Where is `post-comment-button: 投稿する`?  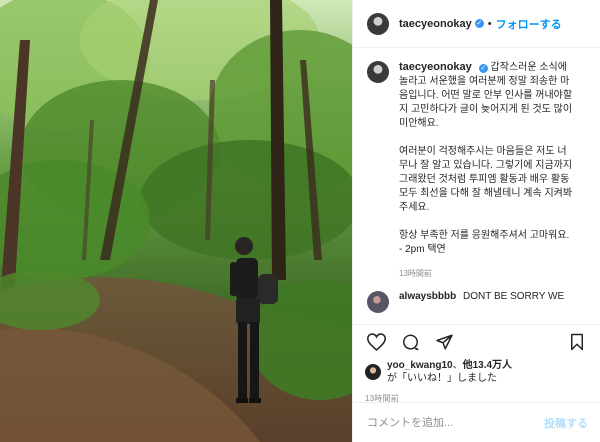
post-comment-button: 投稿する is located at coordinates (566, 423).